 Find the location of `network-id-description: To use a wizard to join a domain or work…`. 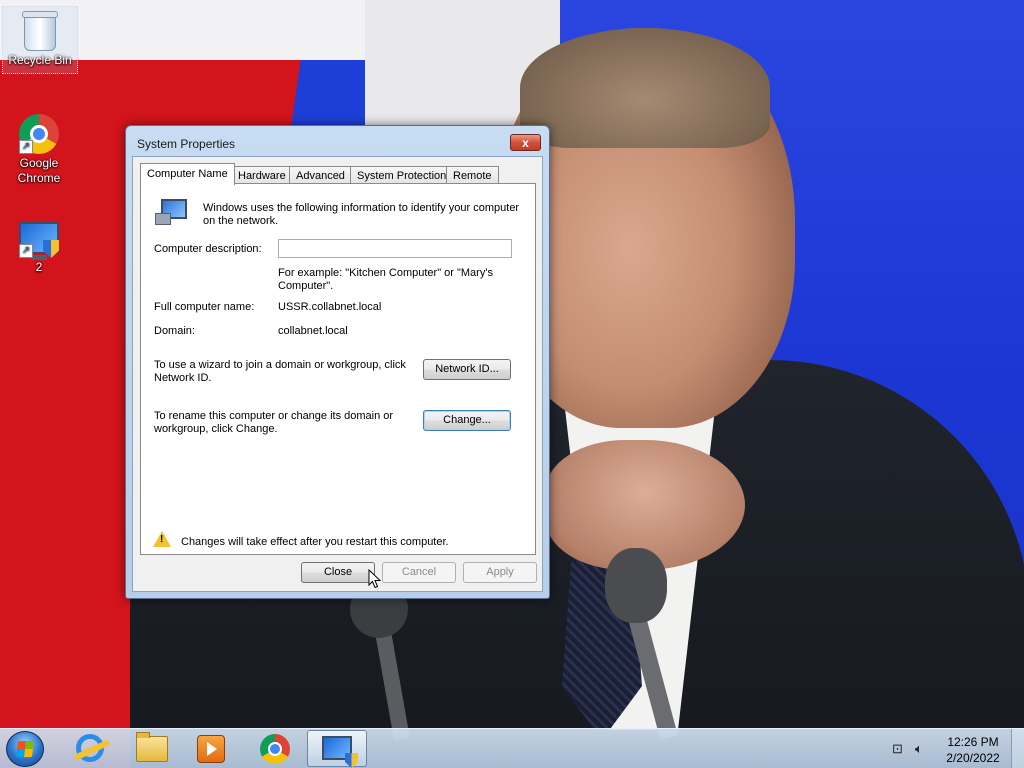

network-id-description: To use a wizard to join a domain or work… is located at coordinates (280, 371).